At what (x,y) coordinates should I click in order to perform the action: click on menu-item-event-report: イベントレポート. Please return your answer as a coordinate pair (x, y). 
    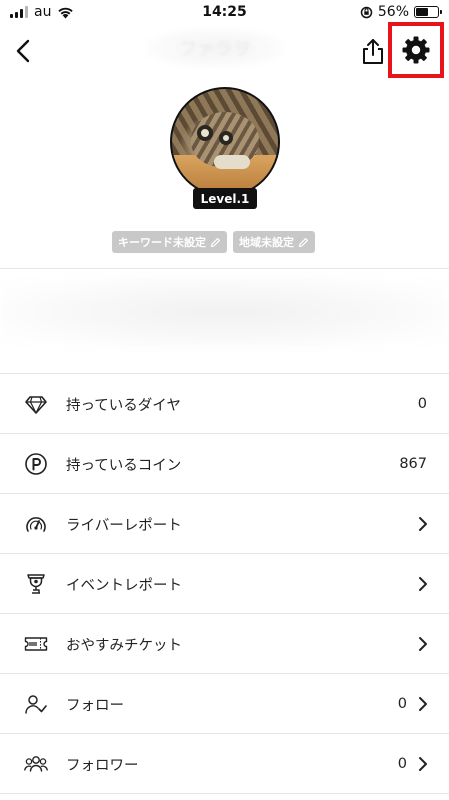
    Looking at the image, I should click on (224, 584).